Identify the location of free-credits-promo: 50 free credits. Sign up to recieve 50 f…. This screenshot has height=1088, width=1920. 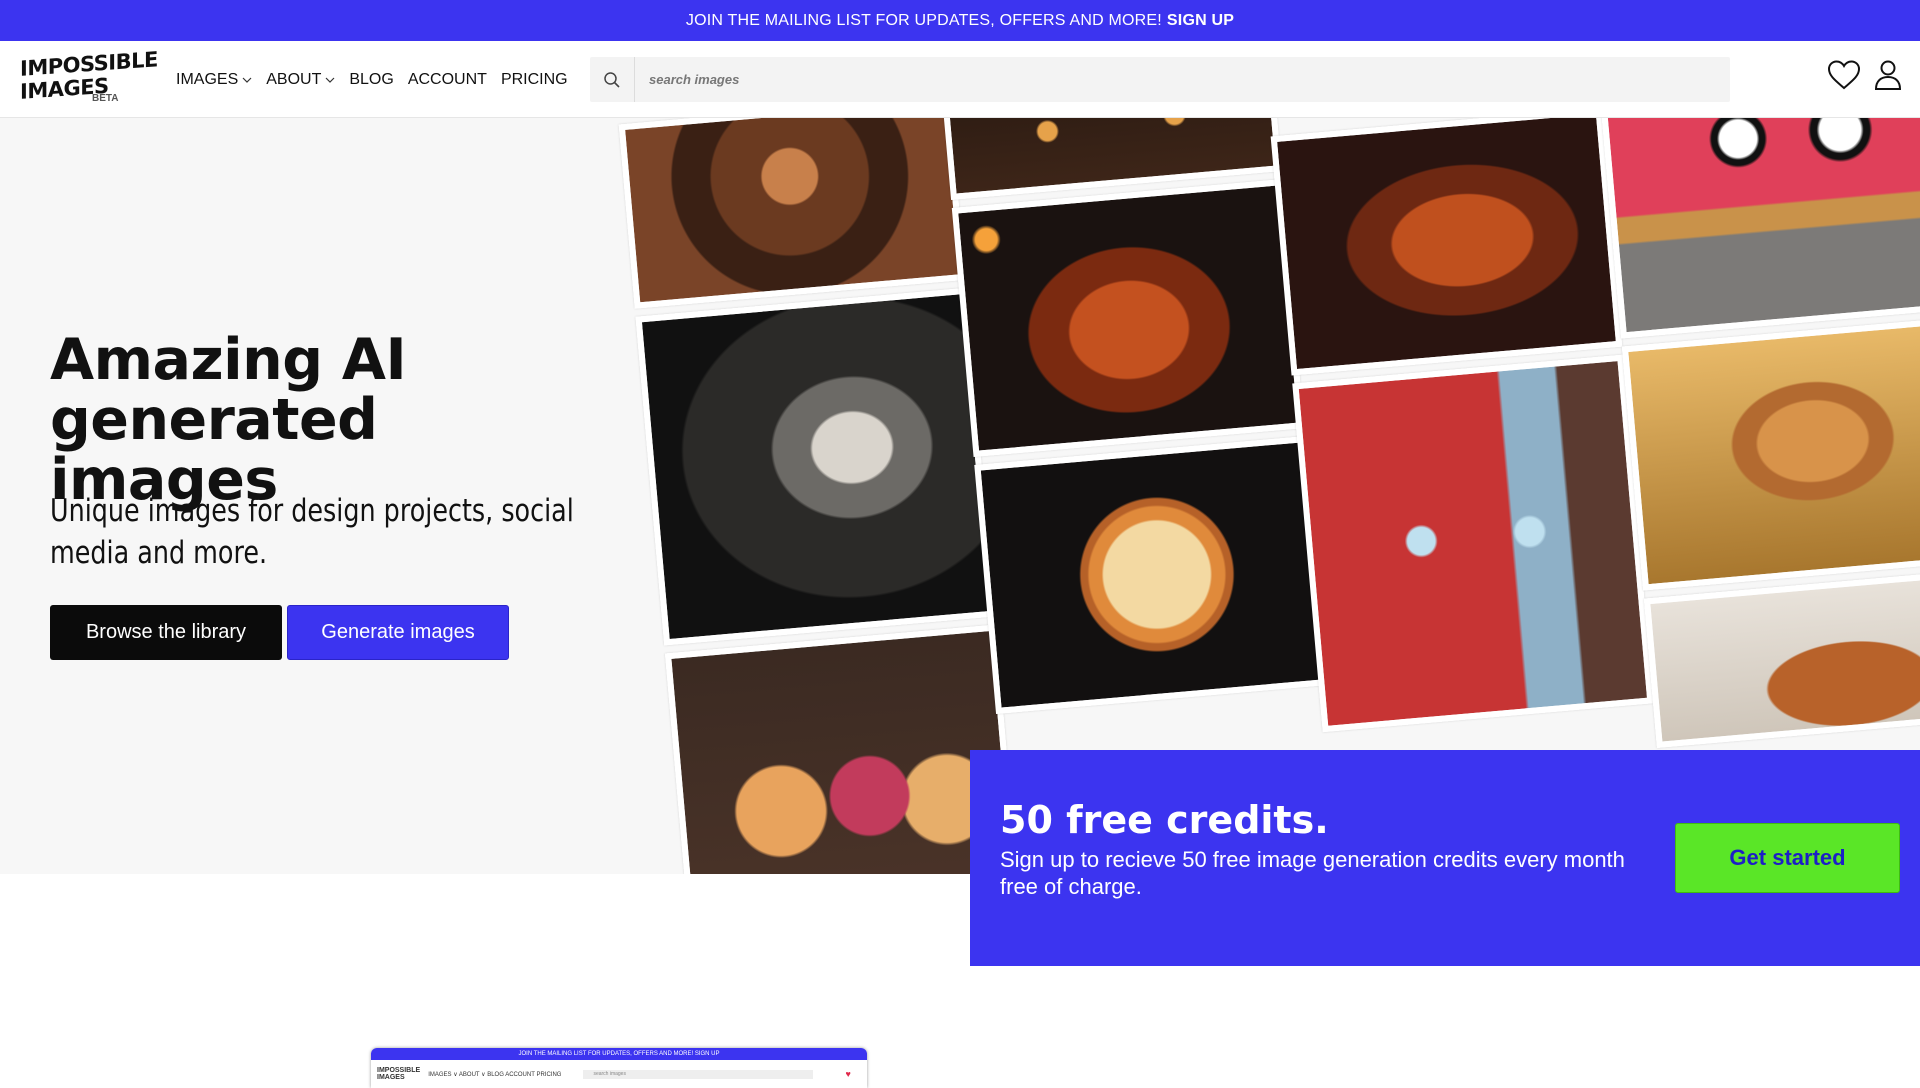
(1445, 858).